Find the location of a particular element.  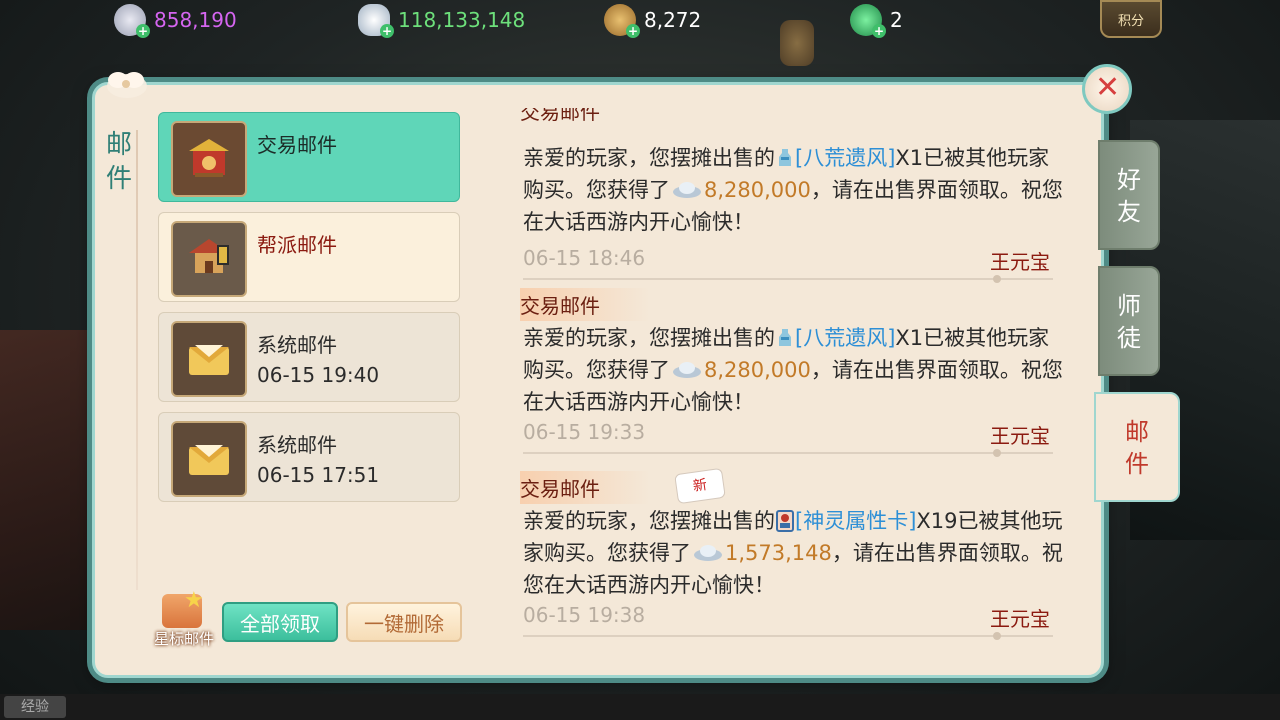

tab-mail: 邮 件 is located at coordinates (1137, 447).